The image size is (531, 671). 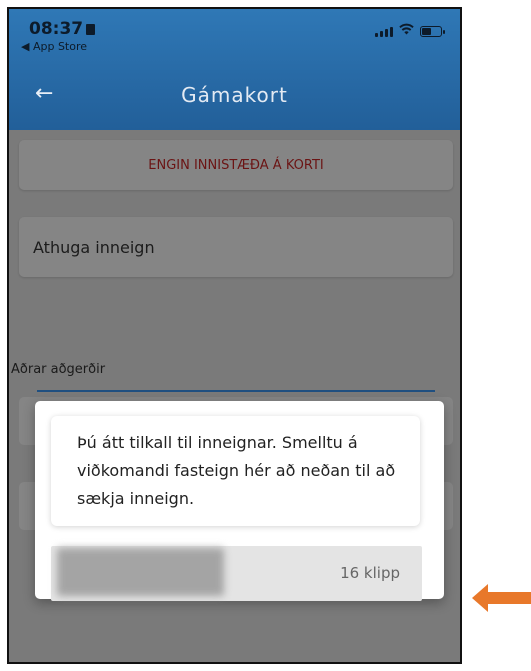 What do you see at coordinates (236, 573) in the screenshot?
I see `property-row: 16 klipp` at bounding box center [236, 573].